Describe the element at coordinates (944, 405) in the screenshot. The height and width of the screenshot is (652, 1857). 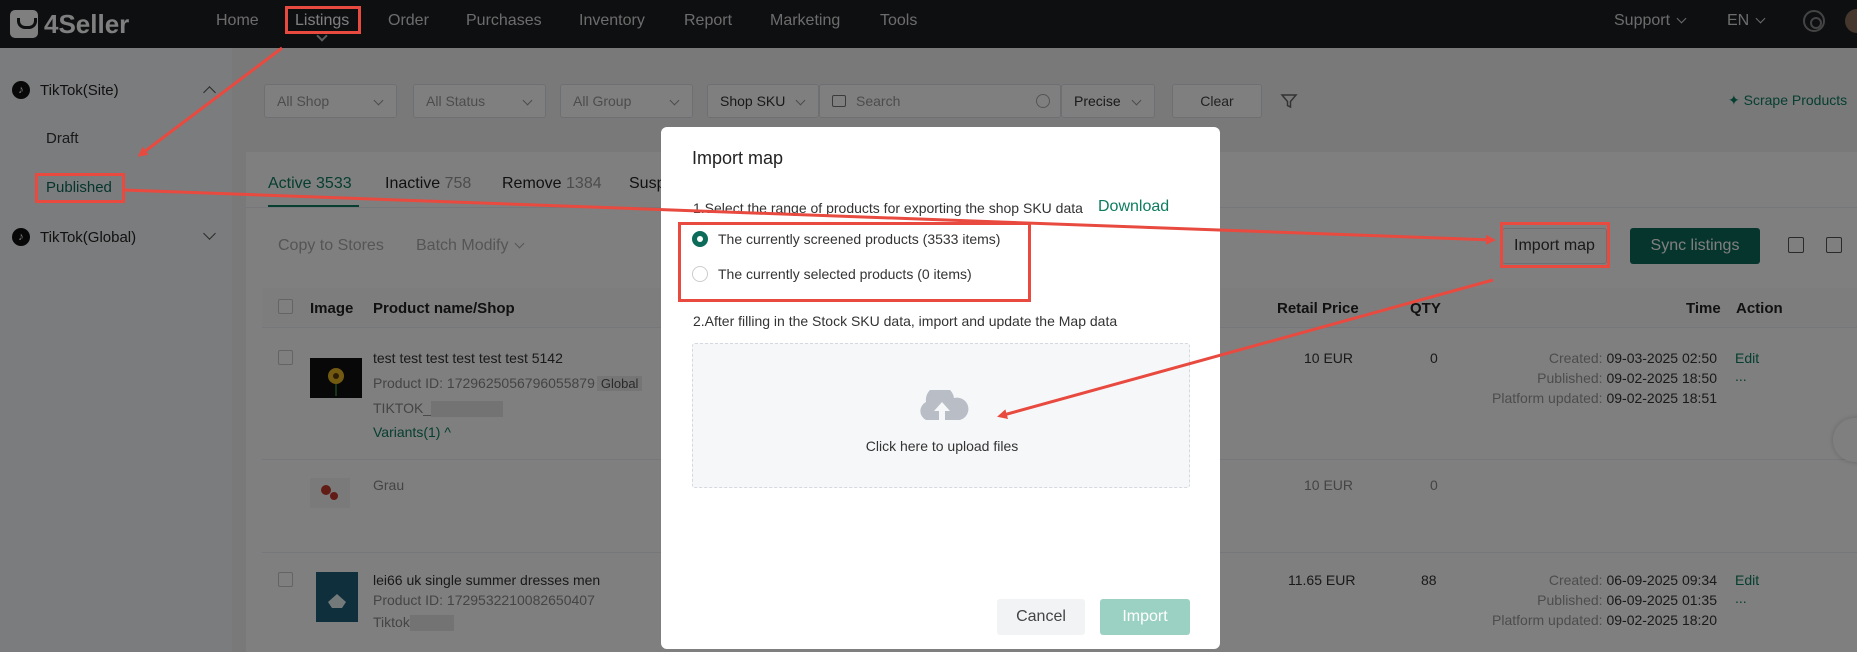
I see `cloud-upload-icon` at that location.